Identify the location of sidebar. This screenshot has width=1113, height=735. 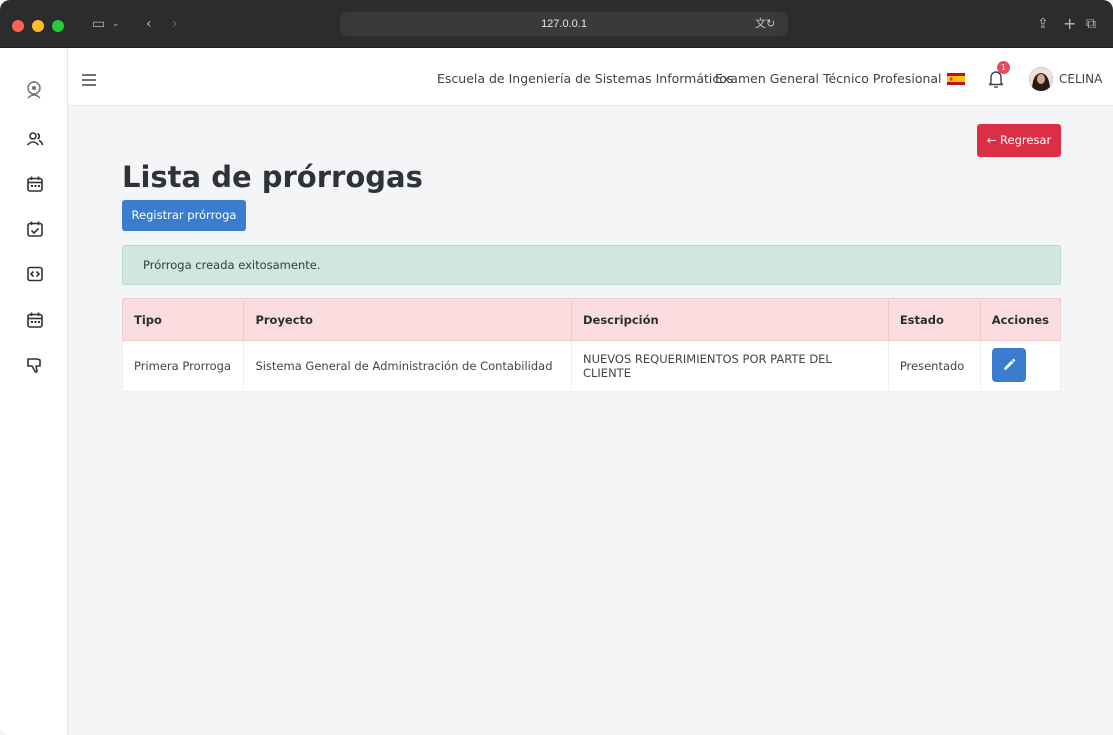
(34, 391).